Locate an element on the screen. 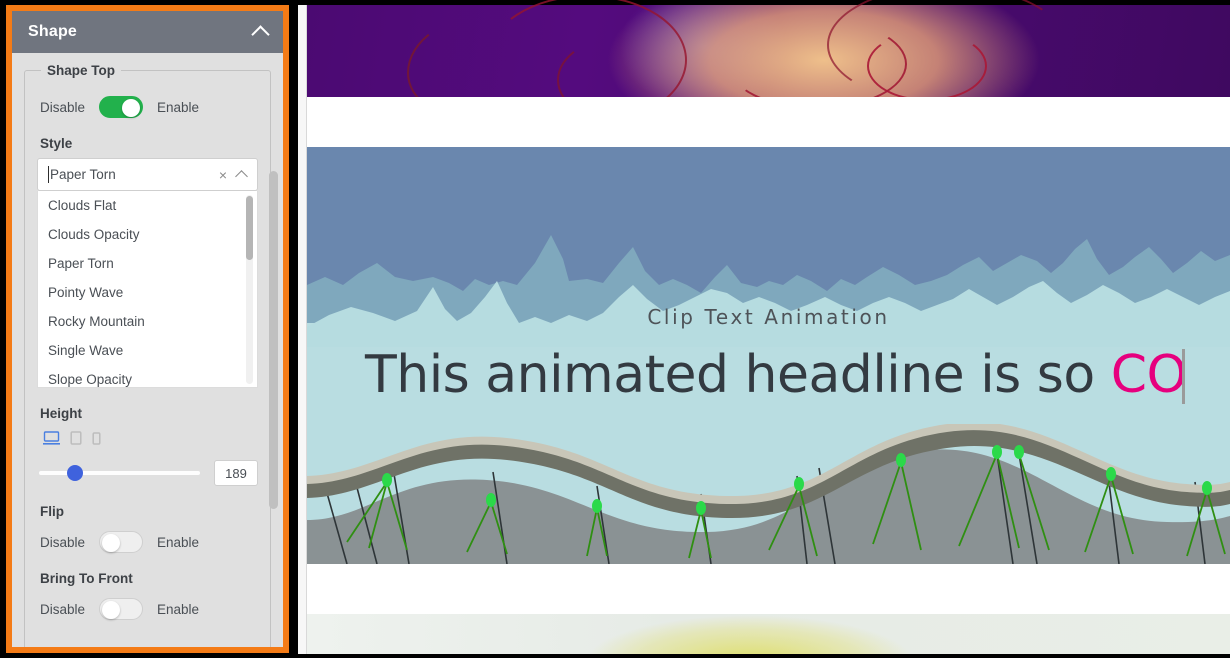 Image resolution: width=1230 pixels, height=658 pixels. mobile-icon is located at coordinates (96, 438).